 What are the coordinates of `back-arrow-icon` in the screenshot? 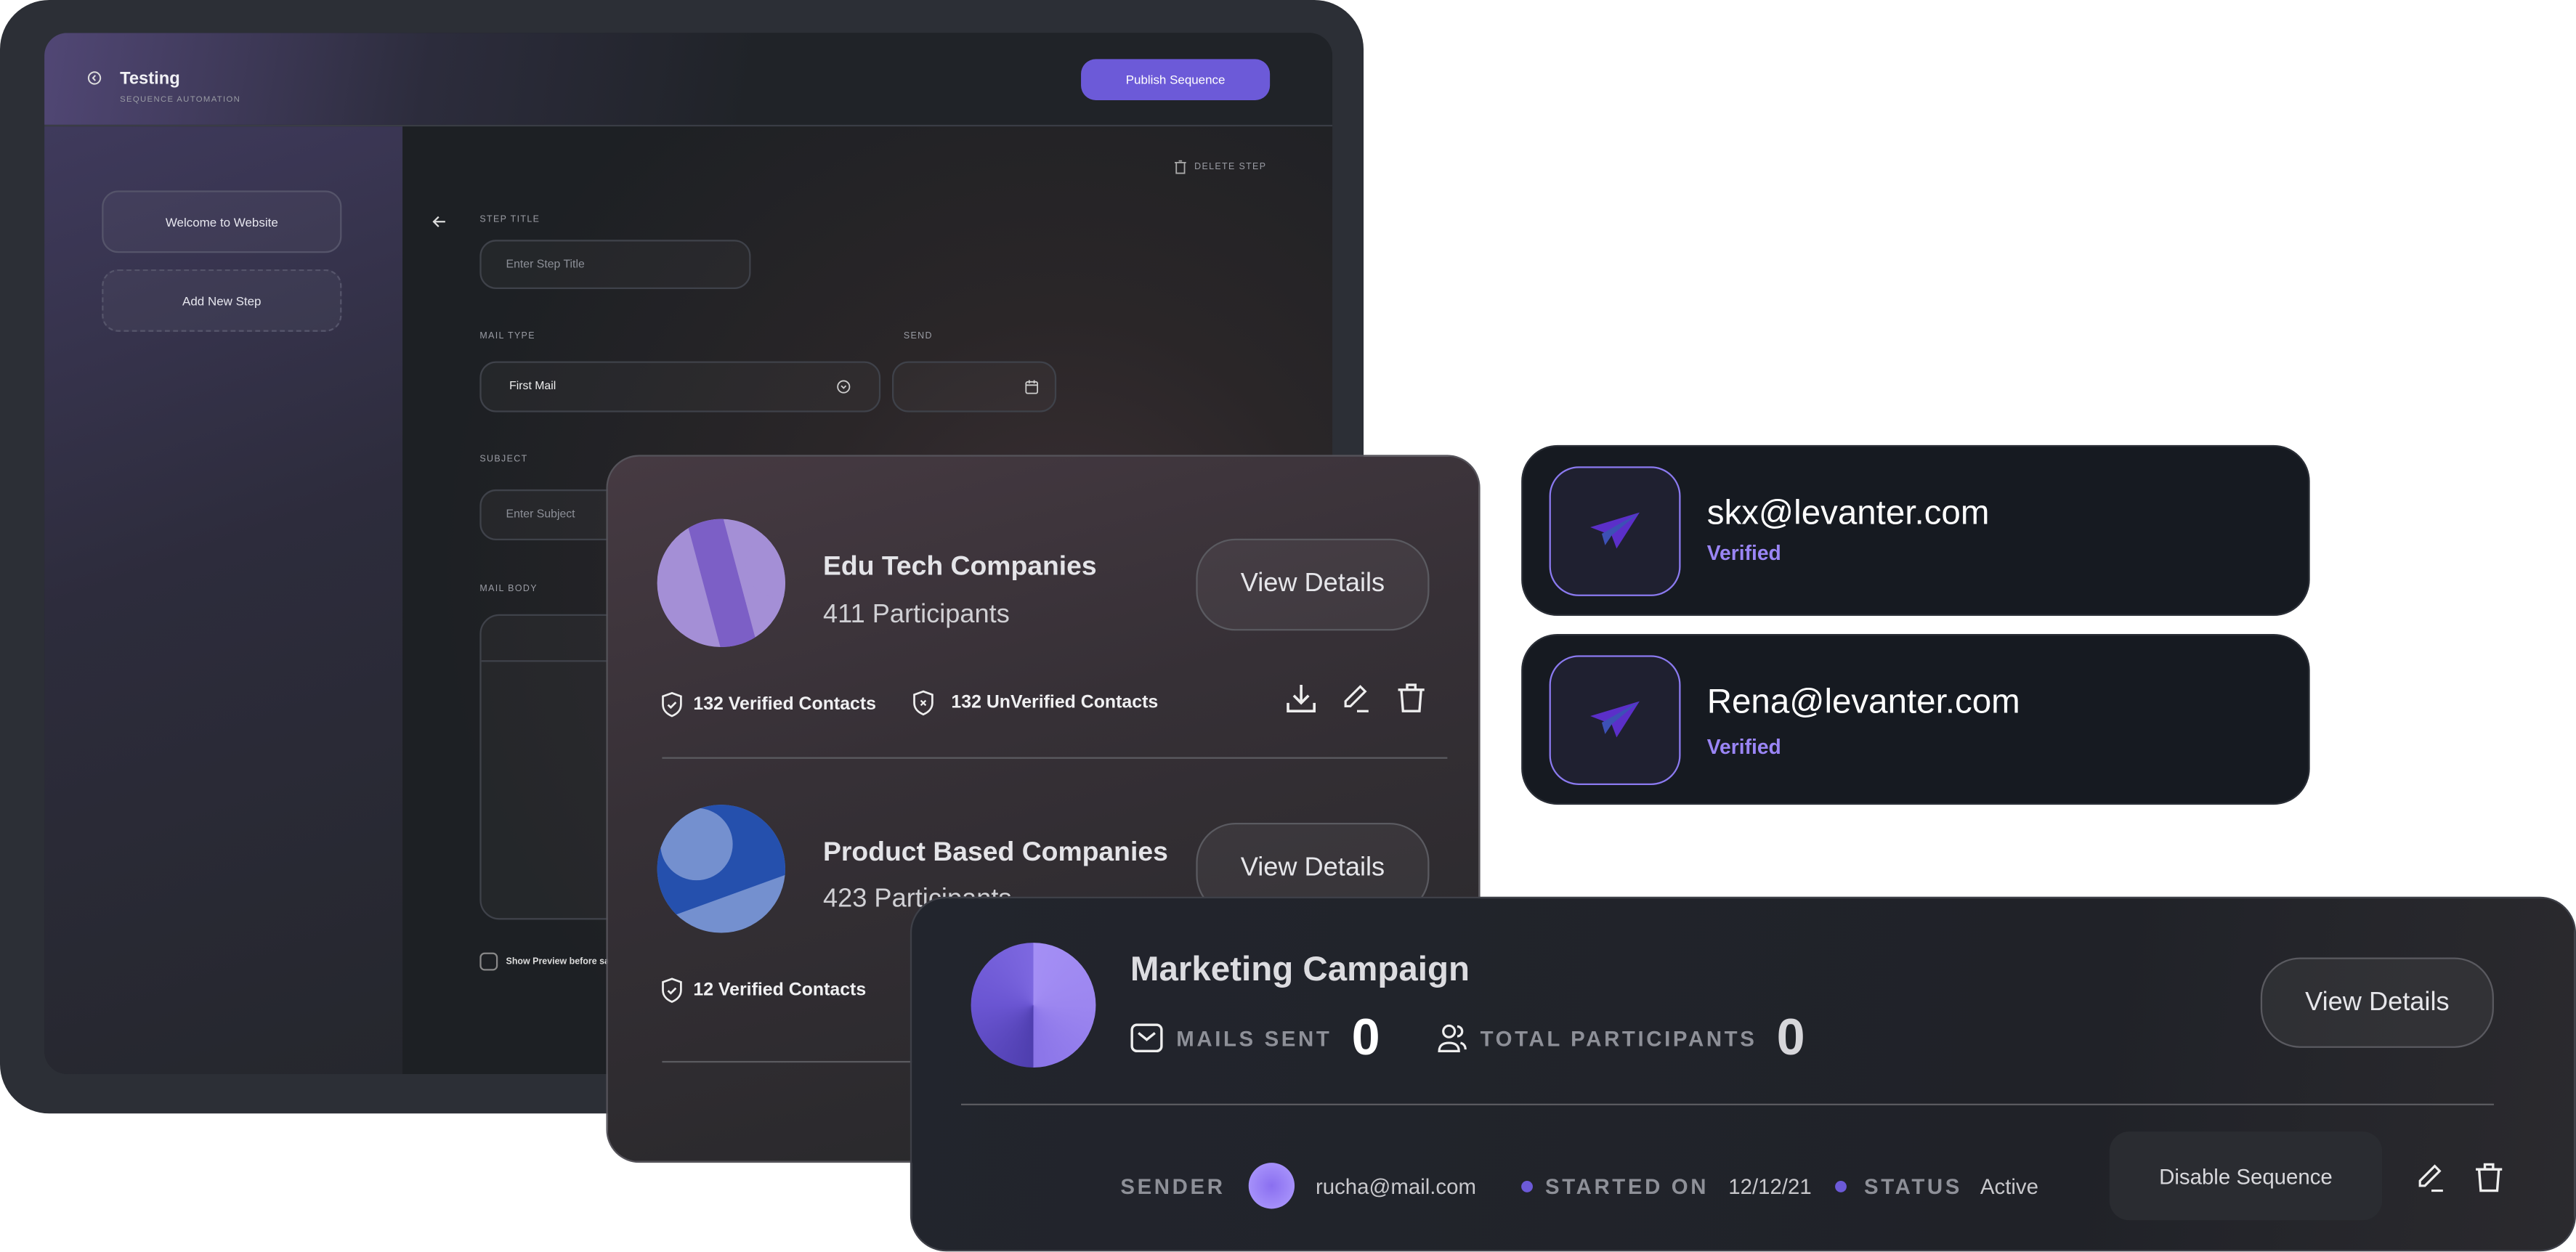 It's located at (439, 222).